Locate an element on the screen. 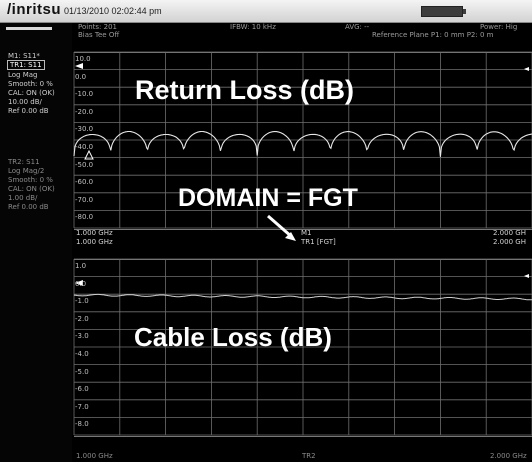 The image size is (532, 462). return-loss-callout: Return Loss (dB) is located at coordinates (244, 90).